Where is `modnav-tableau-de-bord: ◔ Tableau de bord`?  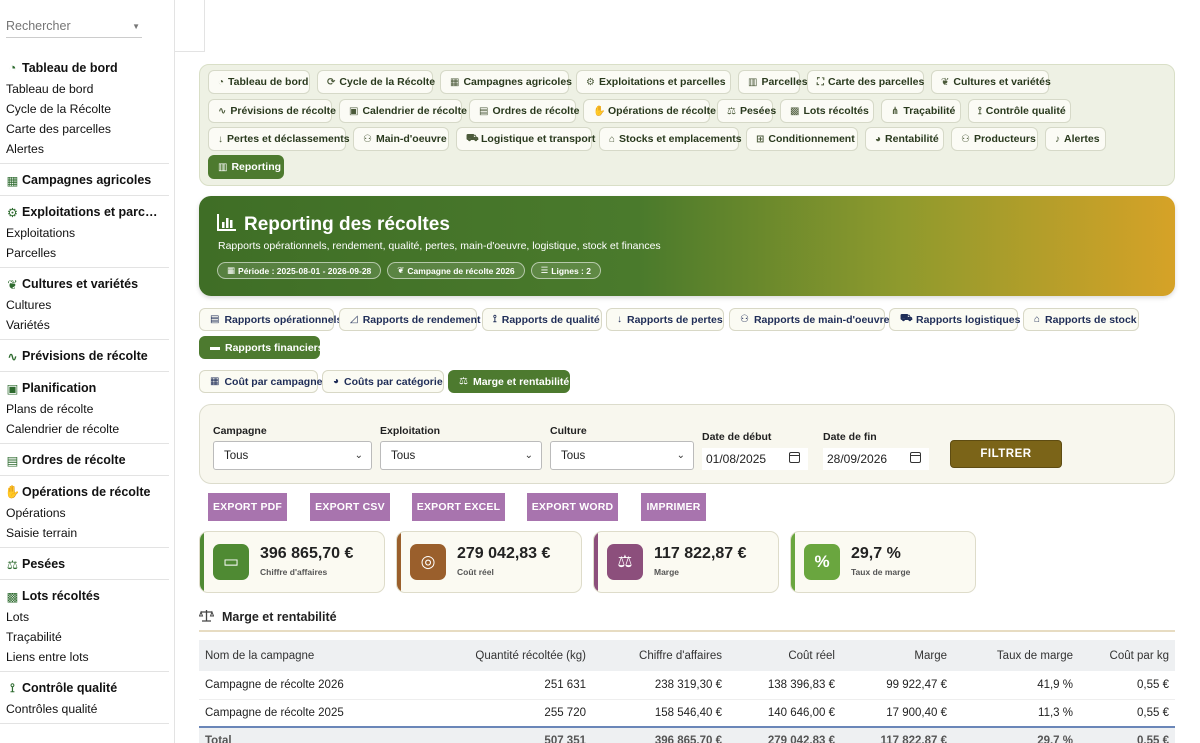
modnav-tableau-de-bord: ◔ Tableau de bord is located at coordinates (259, 82).